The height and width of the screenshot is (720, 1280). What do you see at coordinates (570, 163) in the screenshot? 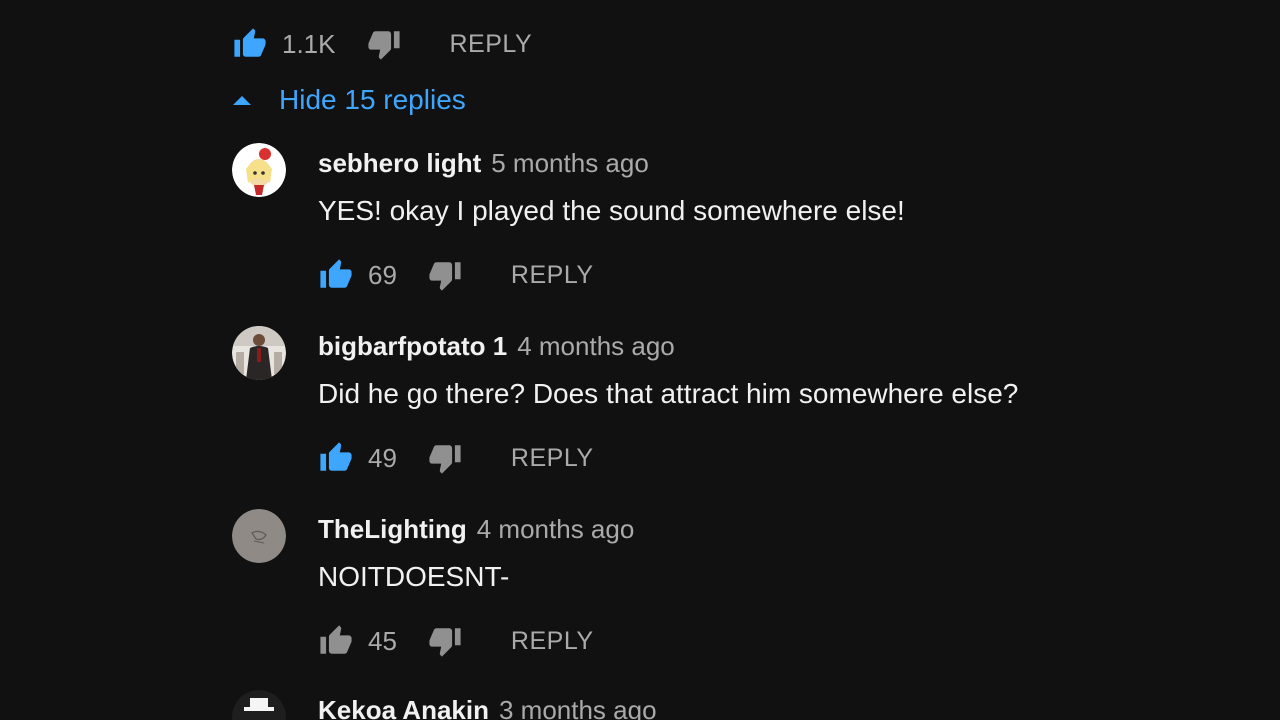
I see `timestamp: 5 months ago` at bounding box center [570, 163].